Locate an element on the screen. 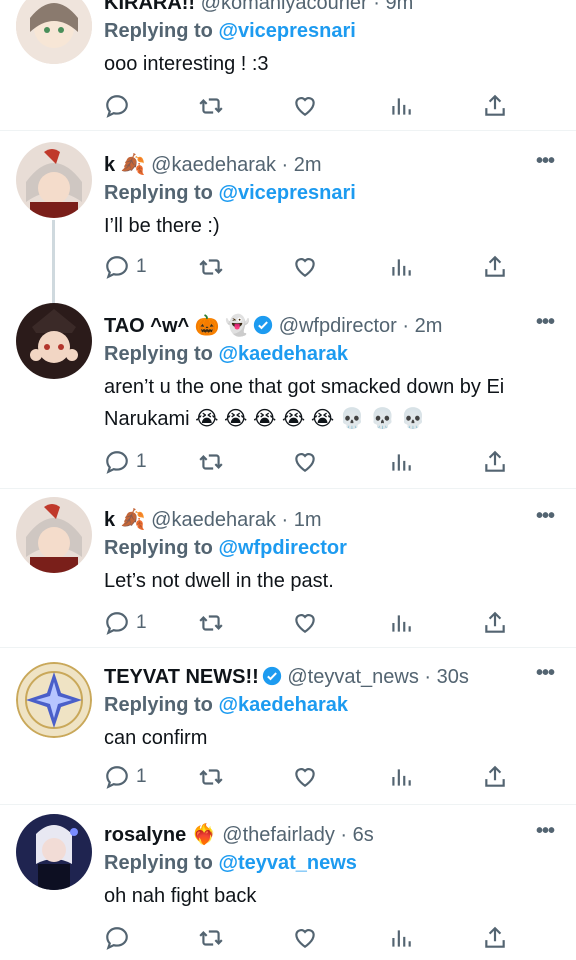 Image resolution: width=576 pixels, height=960 pixels. tweet-text: I’ll be there :) is located at coordinates (162, 226).